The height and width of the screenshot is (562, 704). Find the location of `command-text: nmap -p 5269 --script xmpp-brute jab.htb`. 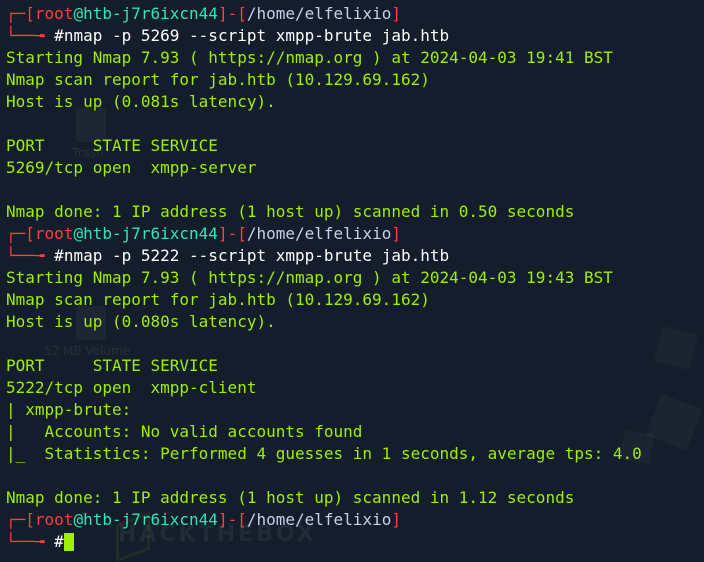

command-text: nmap -p 5269 --script xmpp-brute jab.htb is located at coordinates (256, 35).